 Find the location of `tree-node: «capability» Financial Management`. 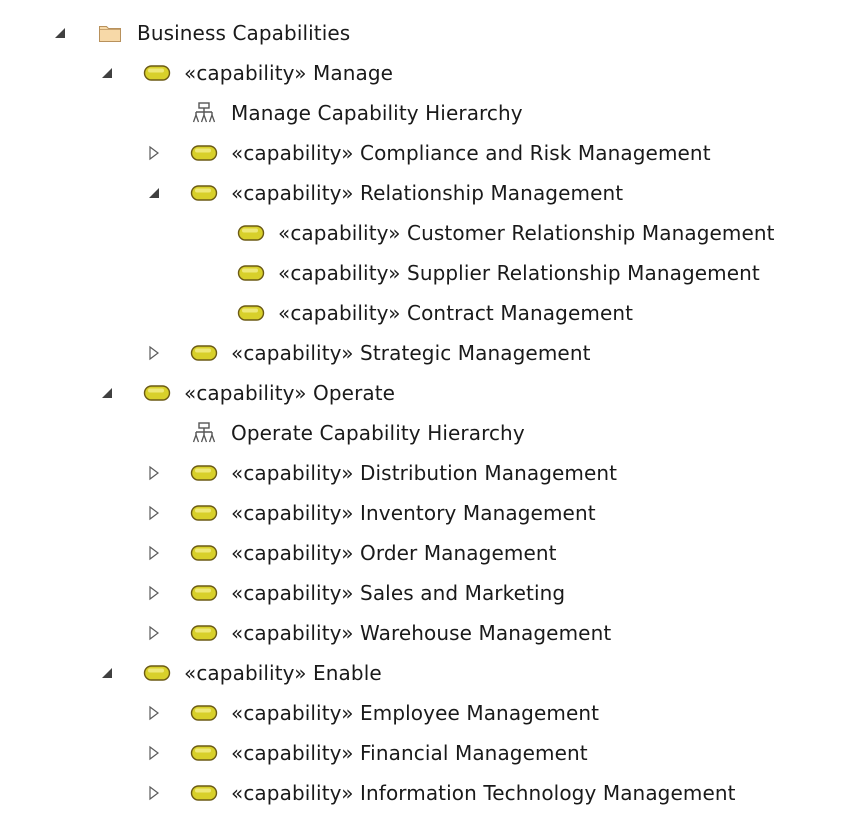

tree-node: «capability» Financial Management is located at coordinates (429, 753).